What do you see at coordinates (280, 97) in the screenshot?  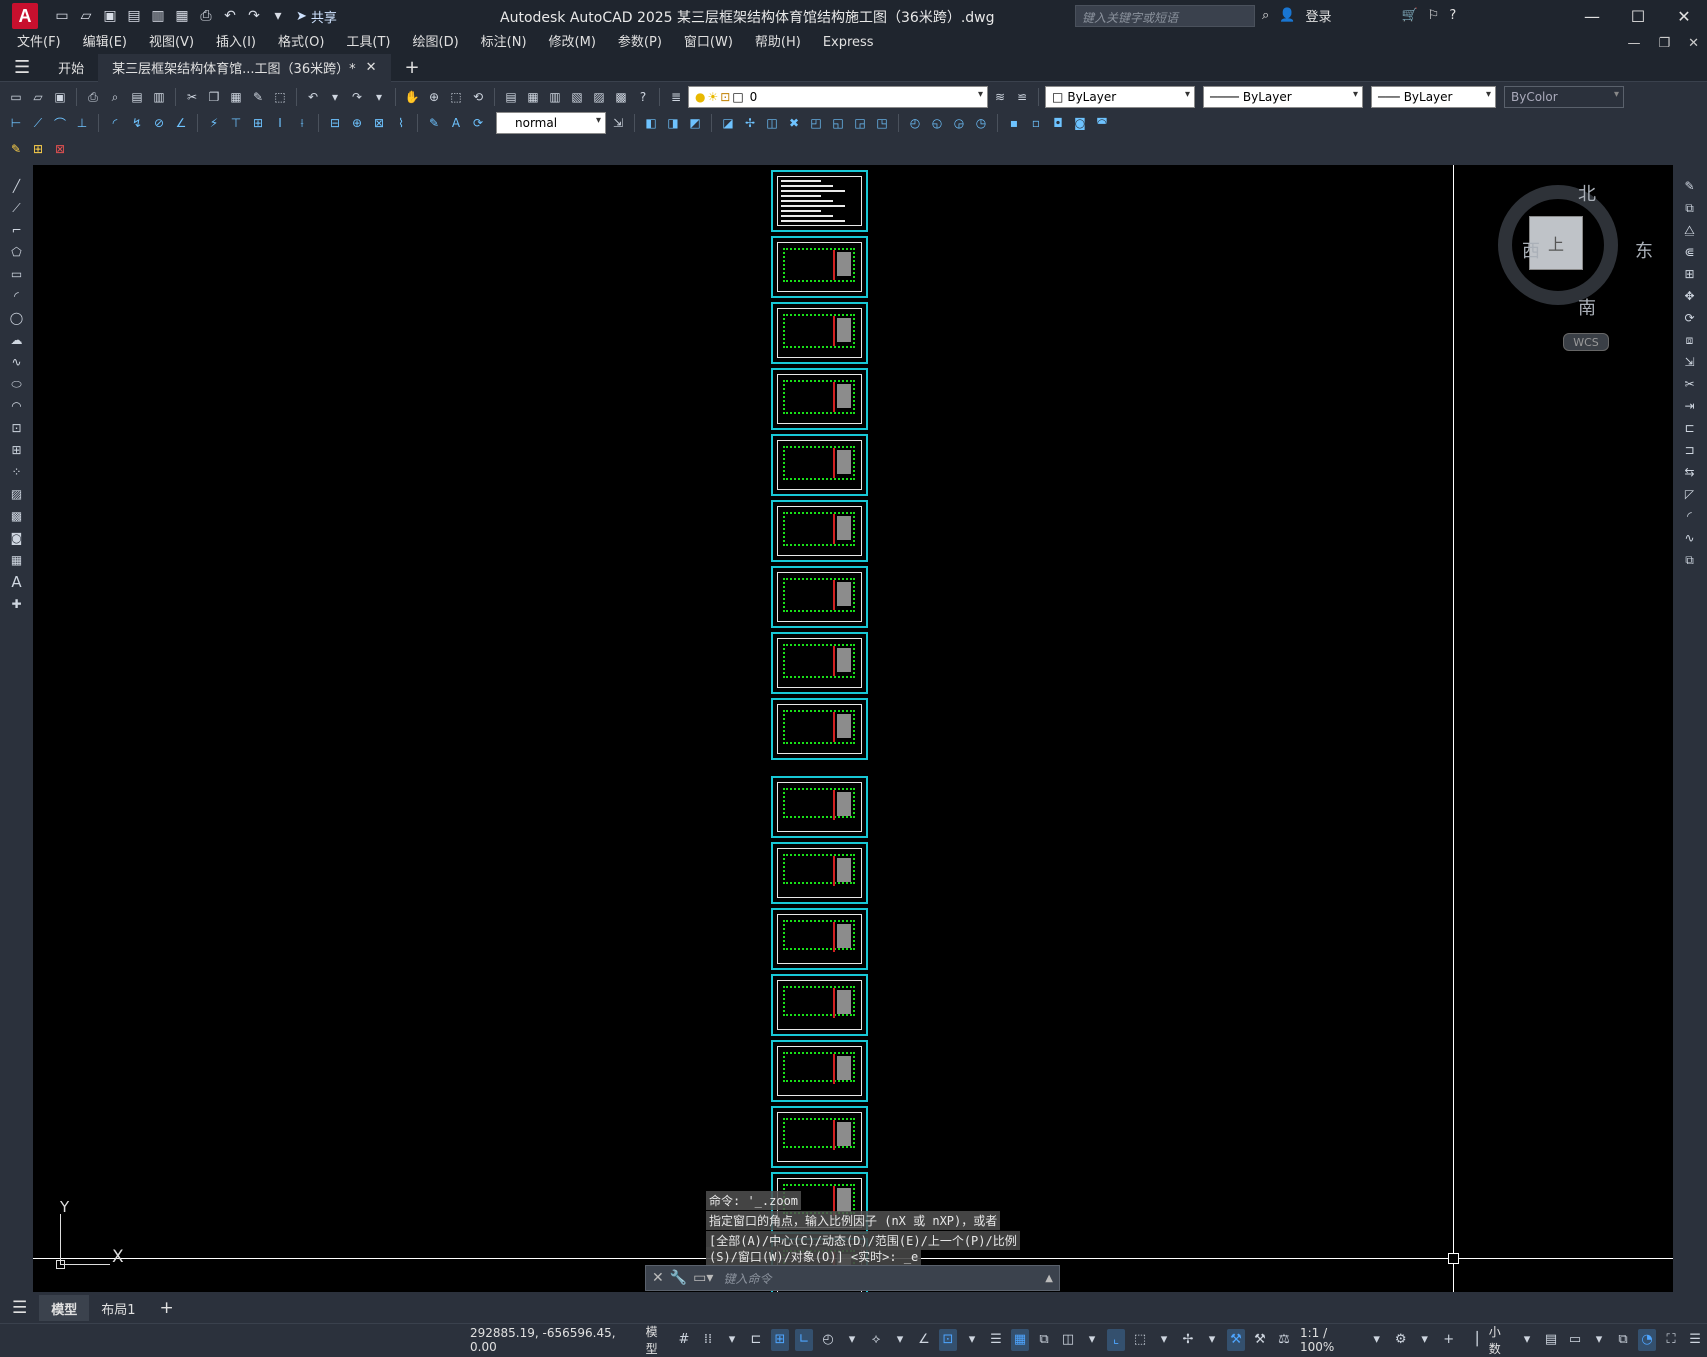 I see `block-editor-icon: ⬚` at bounding box center [280, 97].